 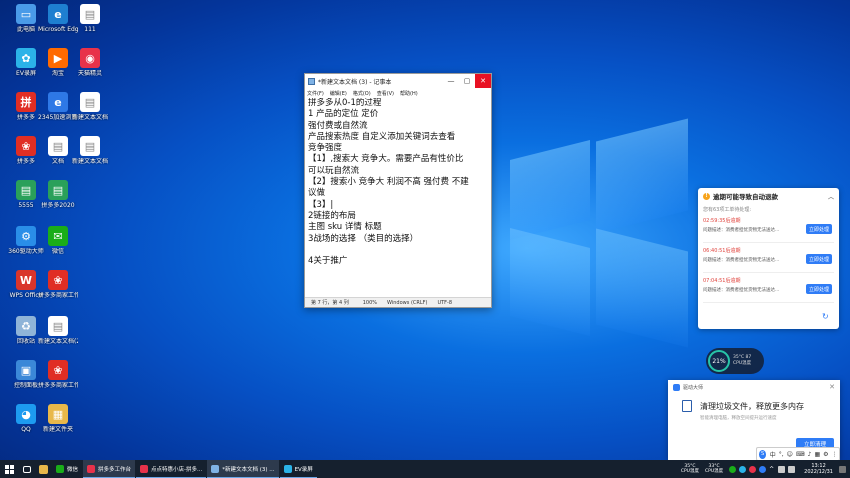 I want to click on notepad-statusbar: 第 7 行，第 4 列 100% Windows (CRLF) UTF-8, so click(x=398, y=302).